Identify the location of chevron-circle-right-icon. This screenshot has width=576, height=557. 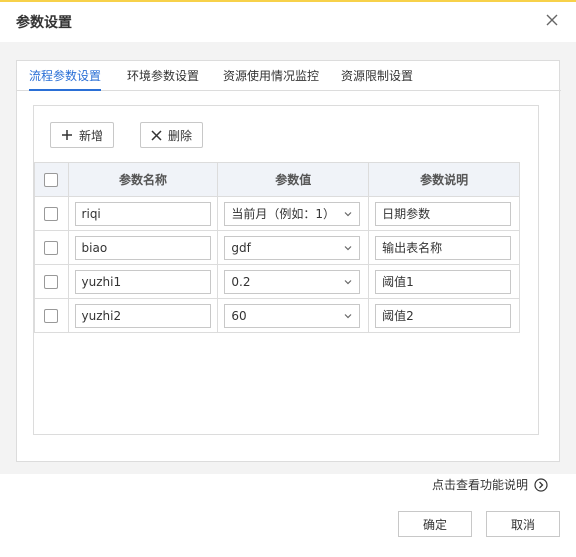
(541, 484).